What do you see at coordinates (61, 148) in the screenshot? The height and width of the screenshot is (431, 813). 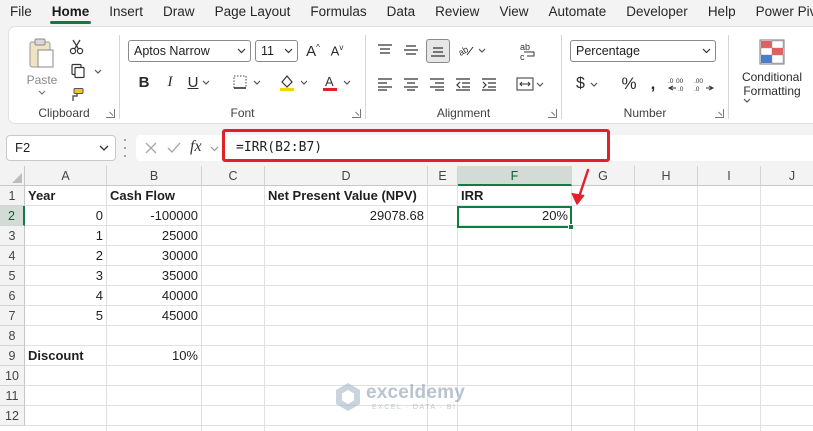 I see `name-box: F2` at bounding box center [61, 148].